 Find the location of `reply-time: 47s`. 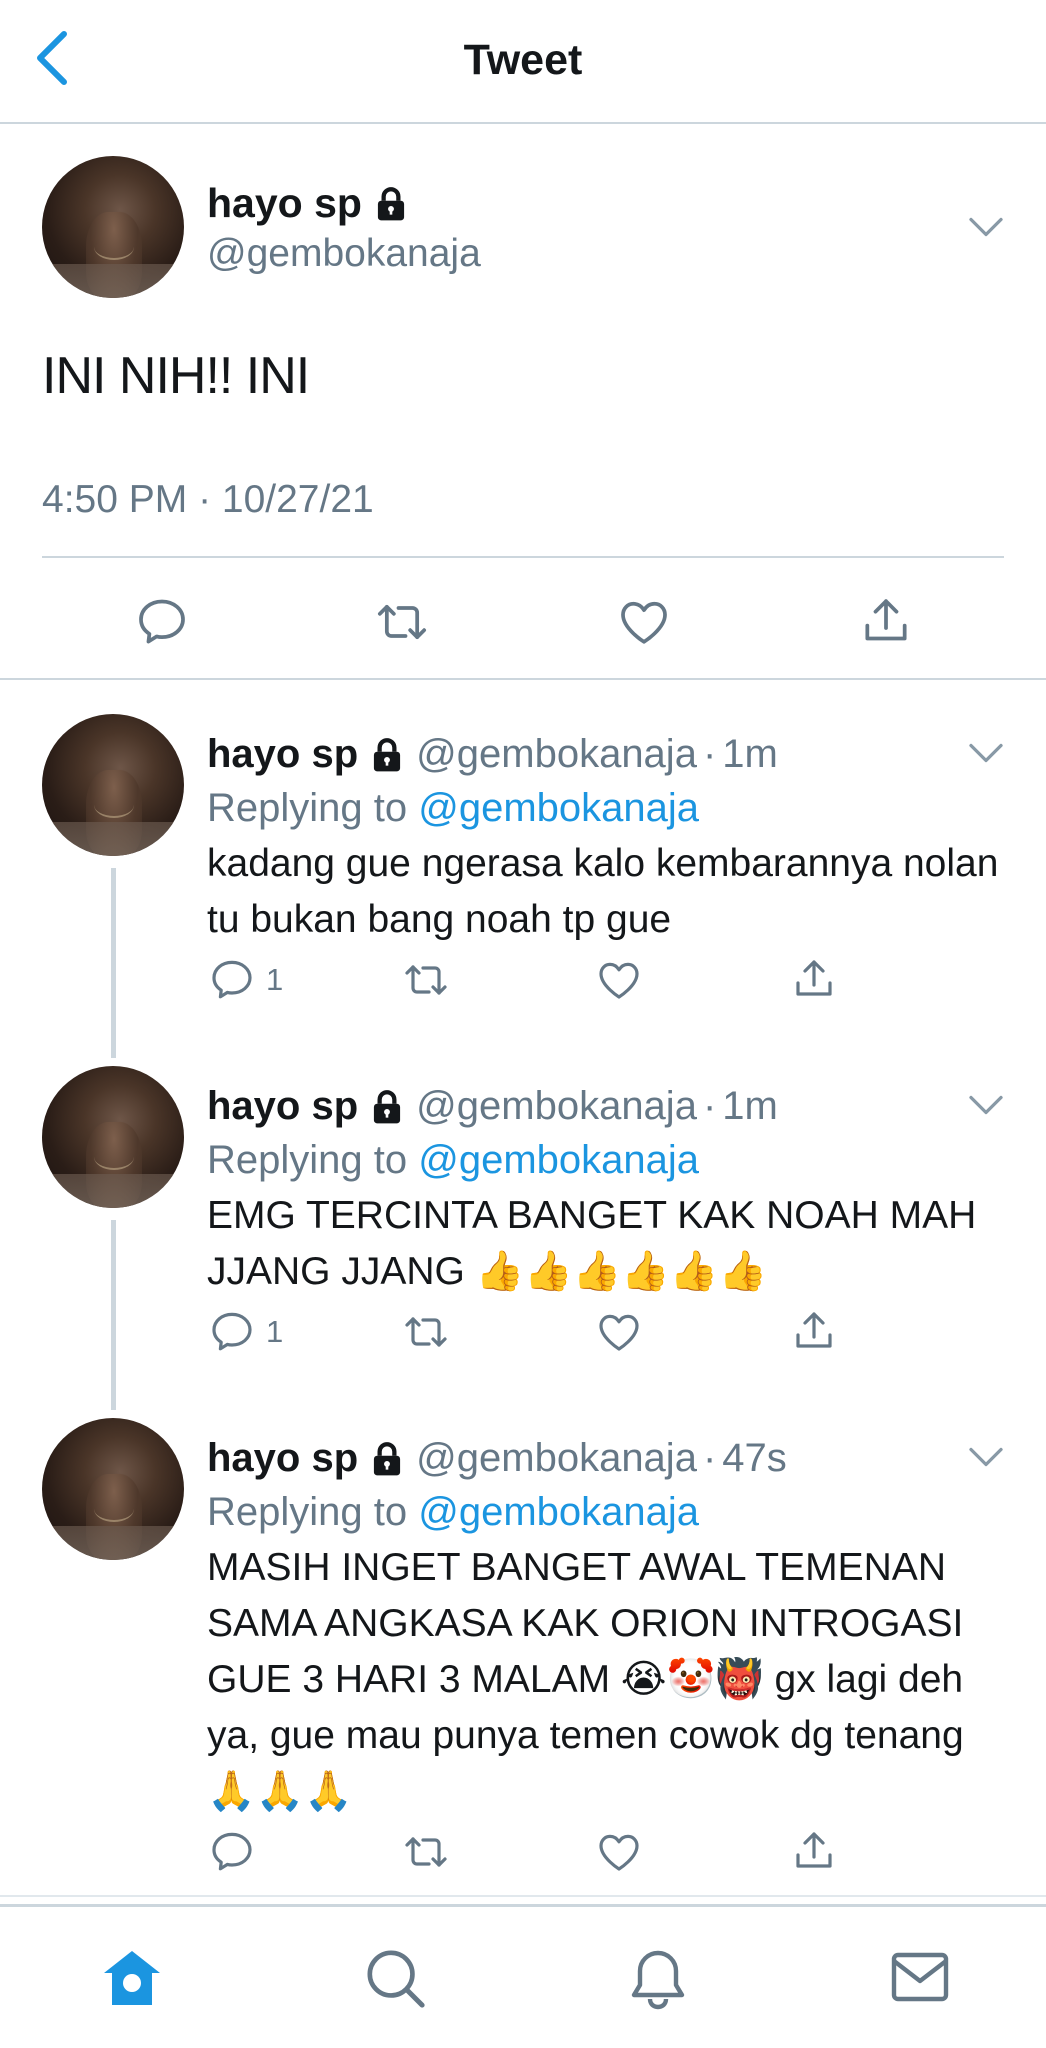

reply-time: 47s is located at coordinates (754, 1458).